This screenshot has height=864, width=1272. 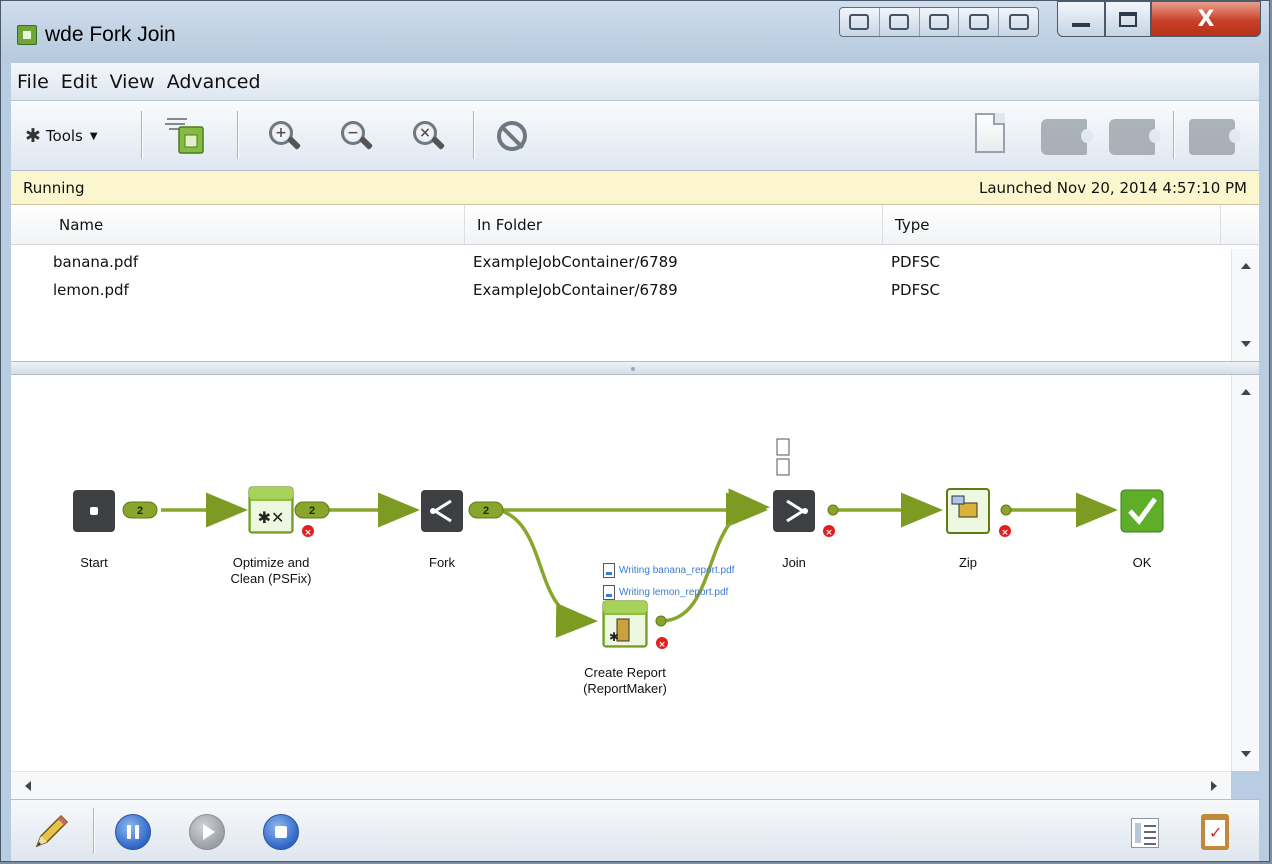 I want to click on bottom-toolbar, so click(x=635, y=830).